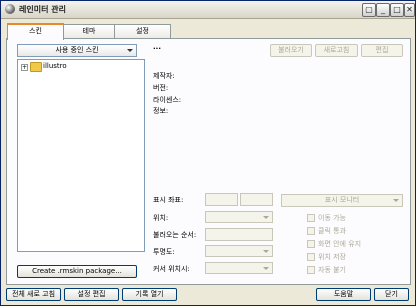  What do you see at coordinates (89, 31) in the screenshot?
I see `tab-themes: 테마` at bounding box center [89, 31].